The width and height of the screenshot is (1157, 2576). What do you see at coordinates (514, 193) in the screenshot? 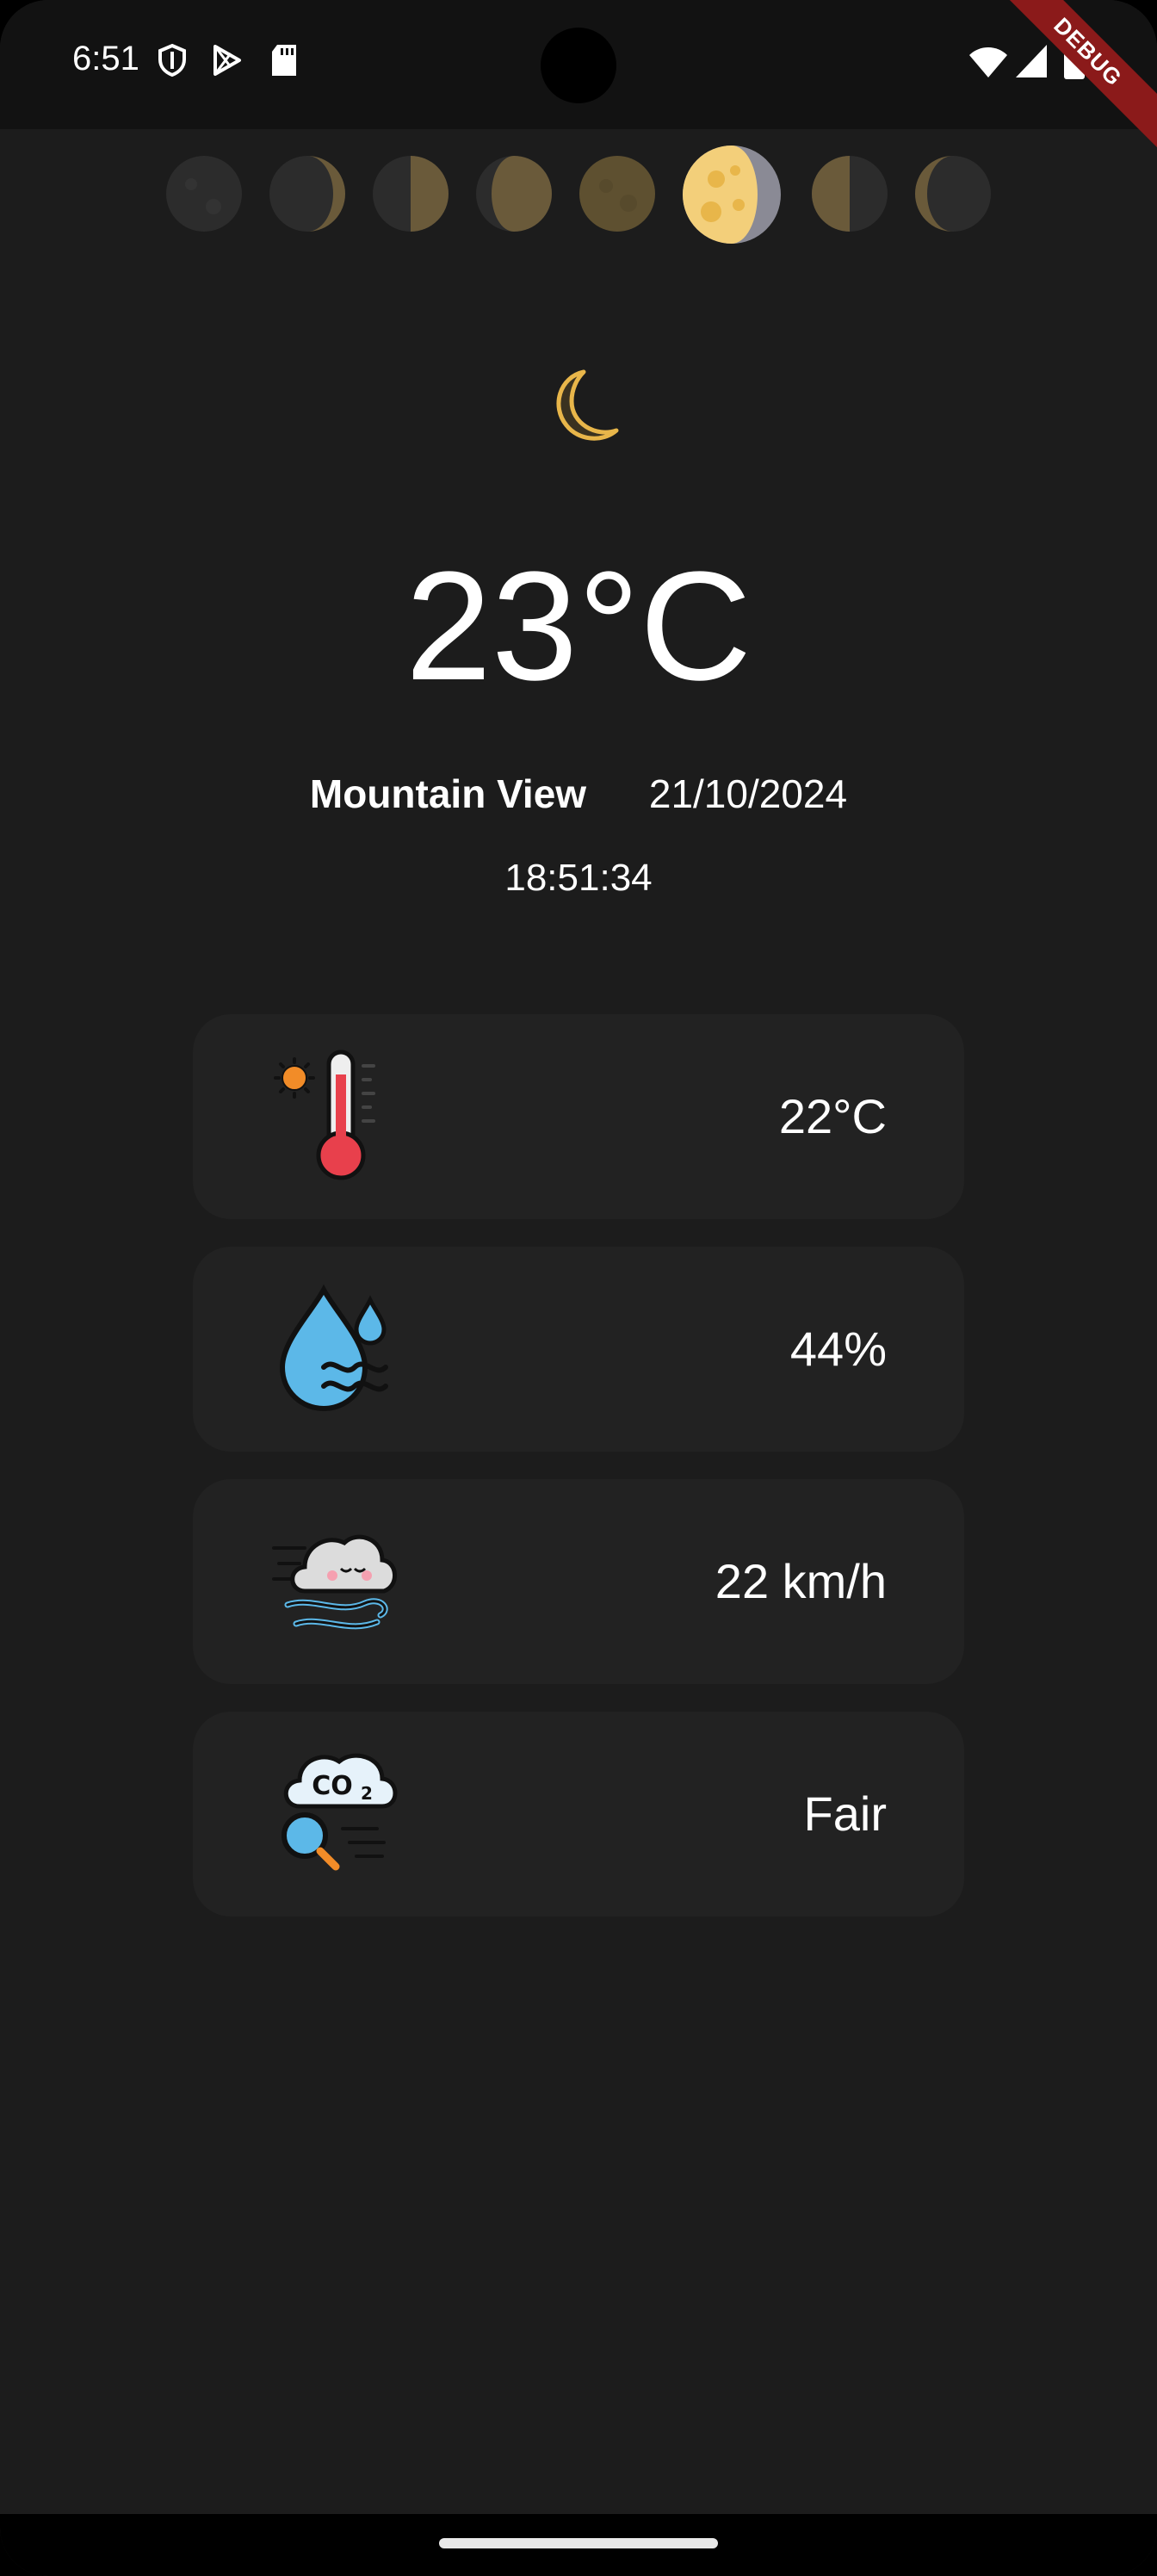
I see `waxing-gibbous-icon` at bounding box center [514, 193].